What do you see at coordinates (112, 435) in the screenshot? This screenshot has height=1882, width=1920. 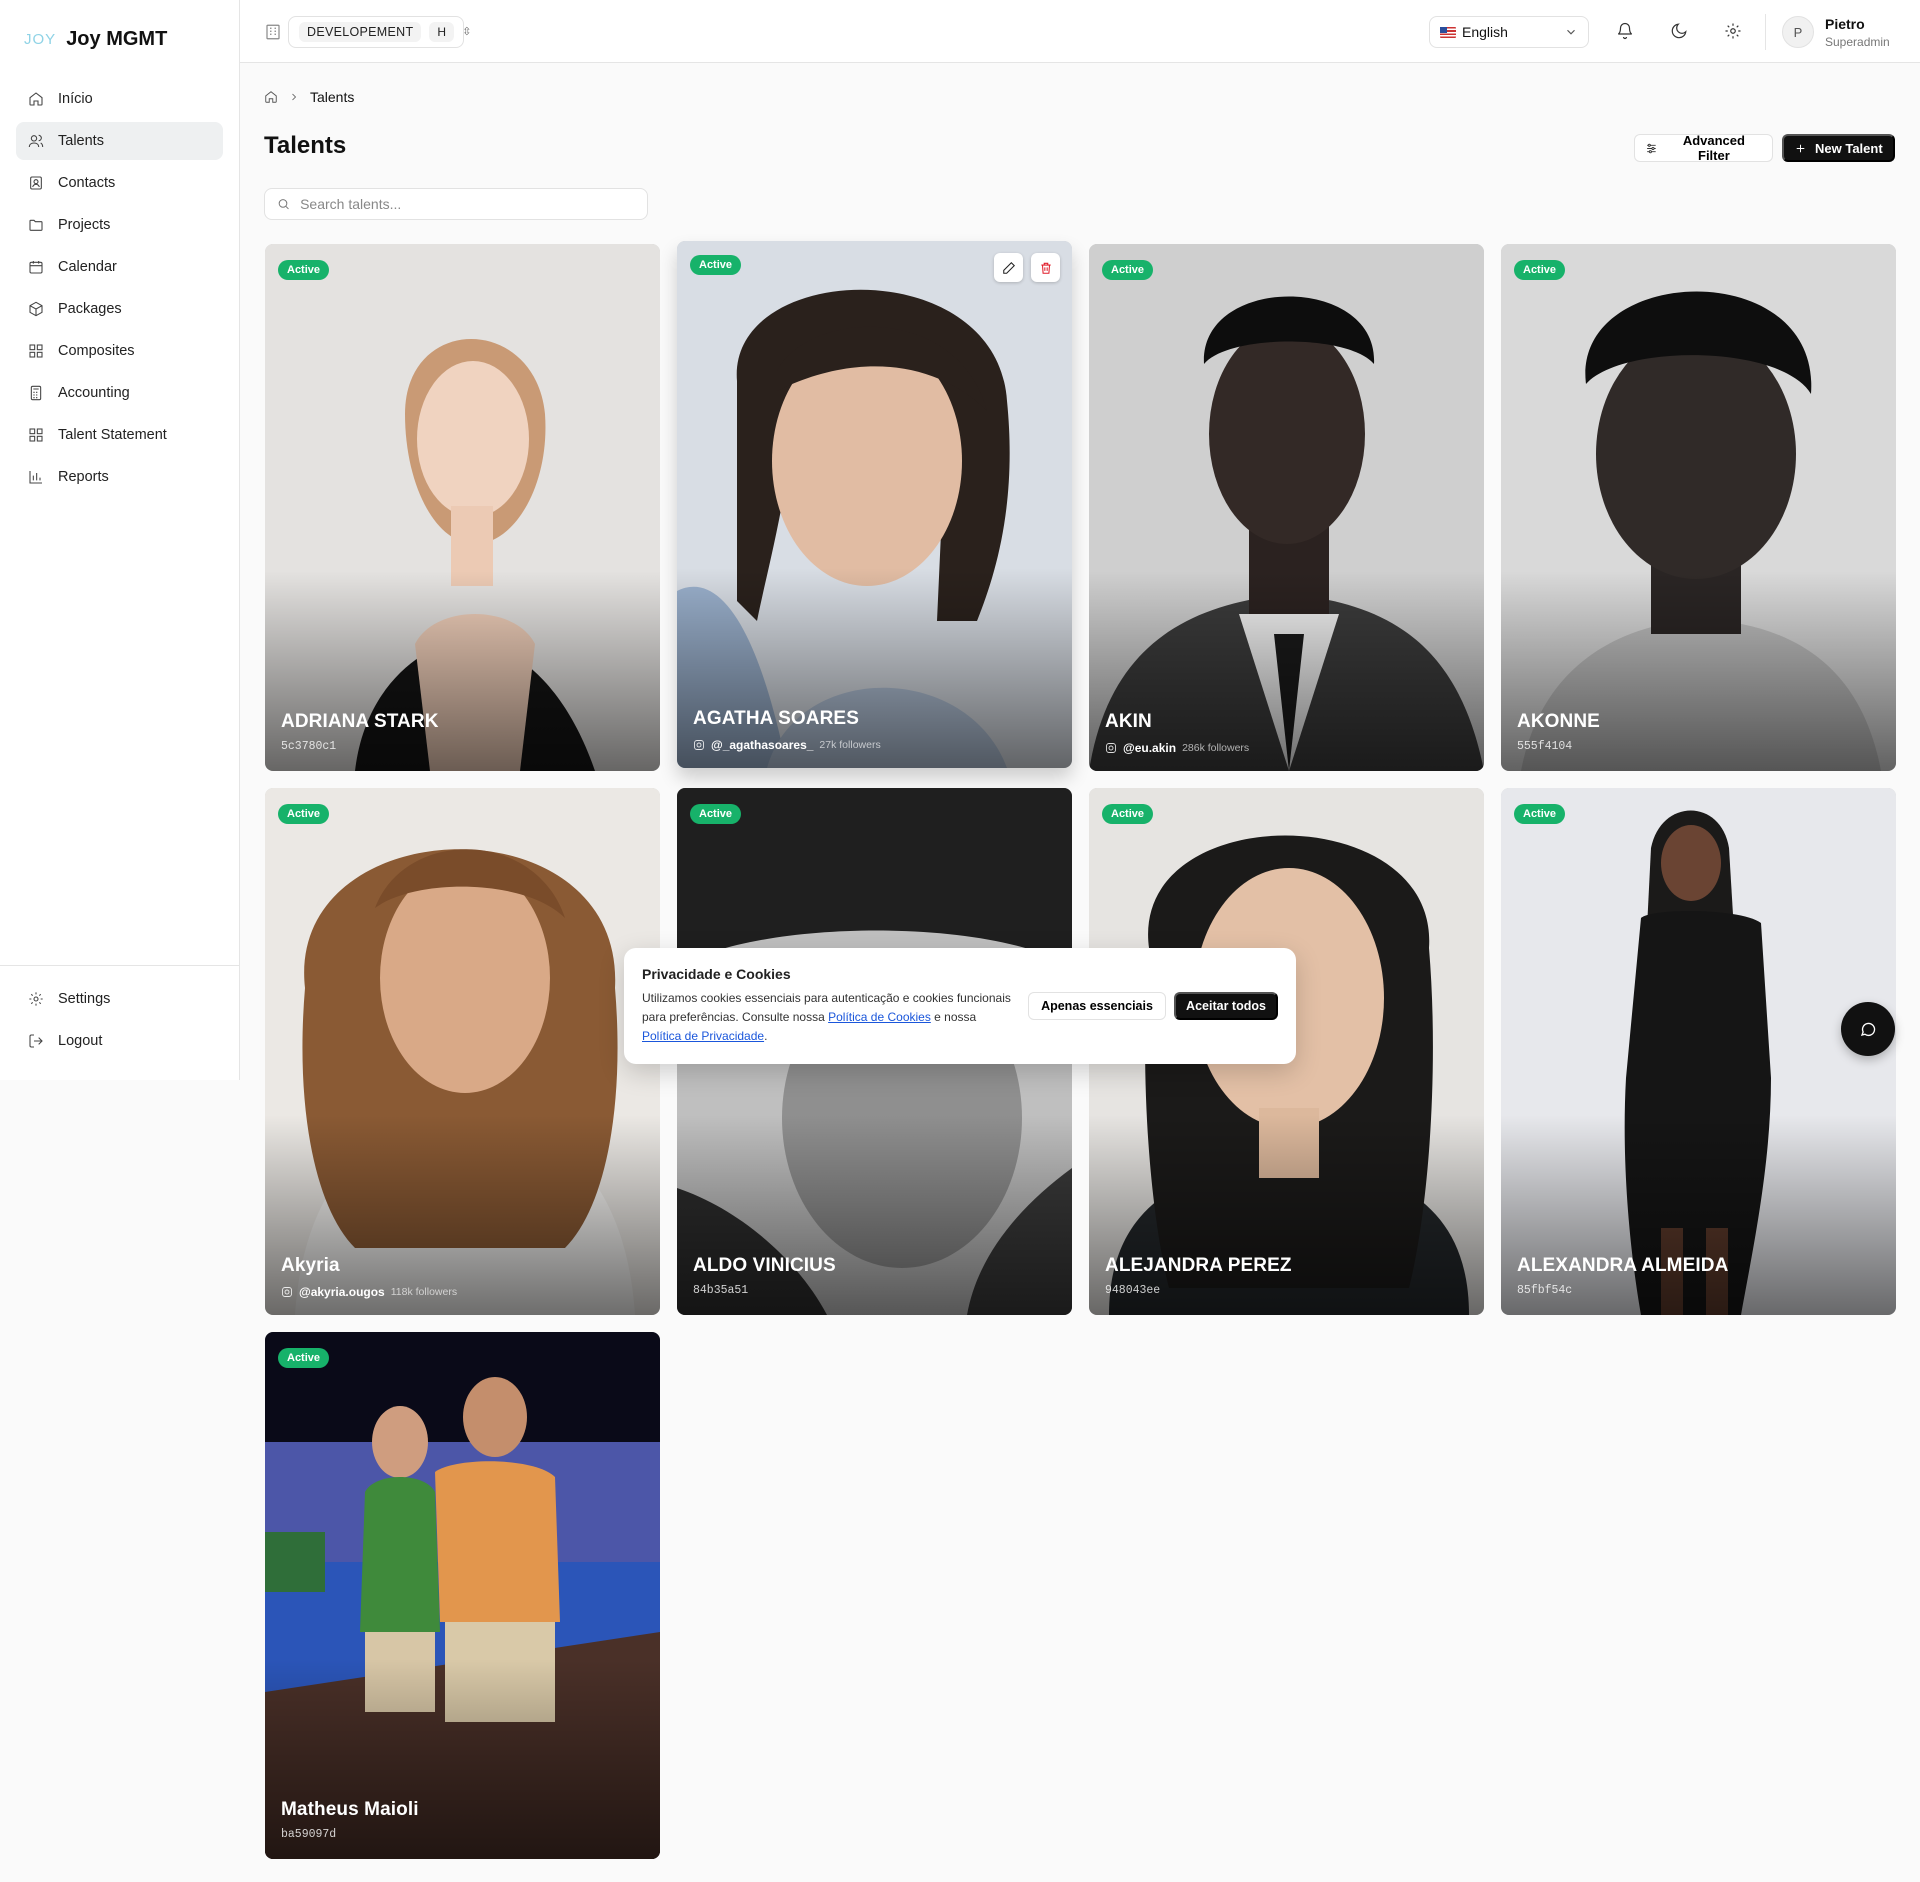 I see `sidebar-item-label: Talent Statement` at bounding box center [112, 435].